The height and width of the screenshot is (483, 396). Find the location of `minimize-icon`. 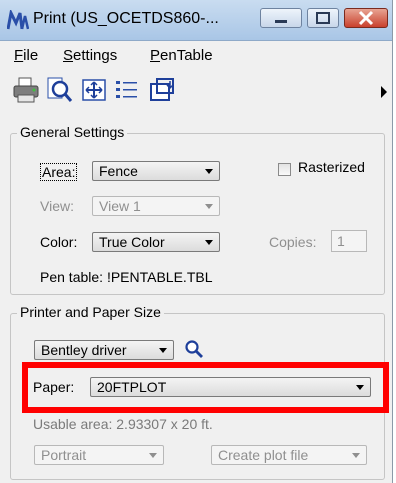

minimize-icon is located at coordinates (281, 21).